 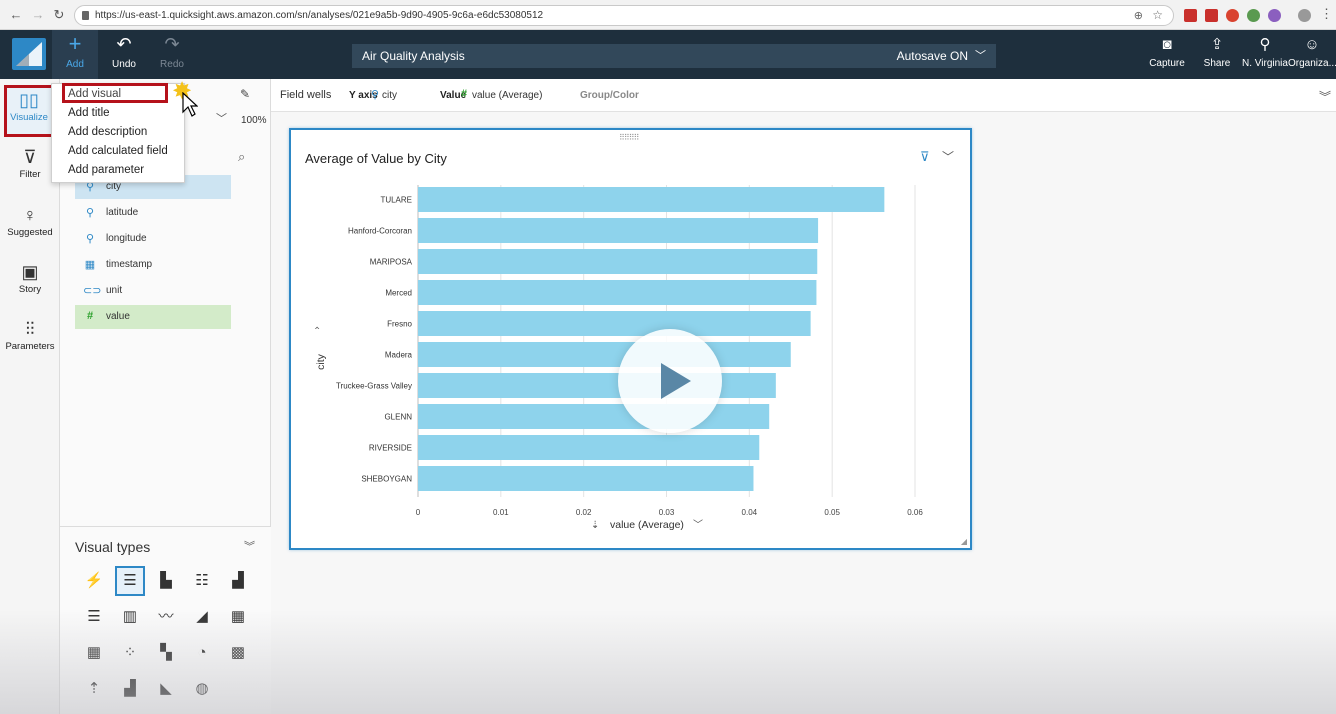 What do you see at coordinates (1167, 54) in the screenshot?
I see `capture-button: ◙ Capture` at bounding box center [1167, 54].